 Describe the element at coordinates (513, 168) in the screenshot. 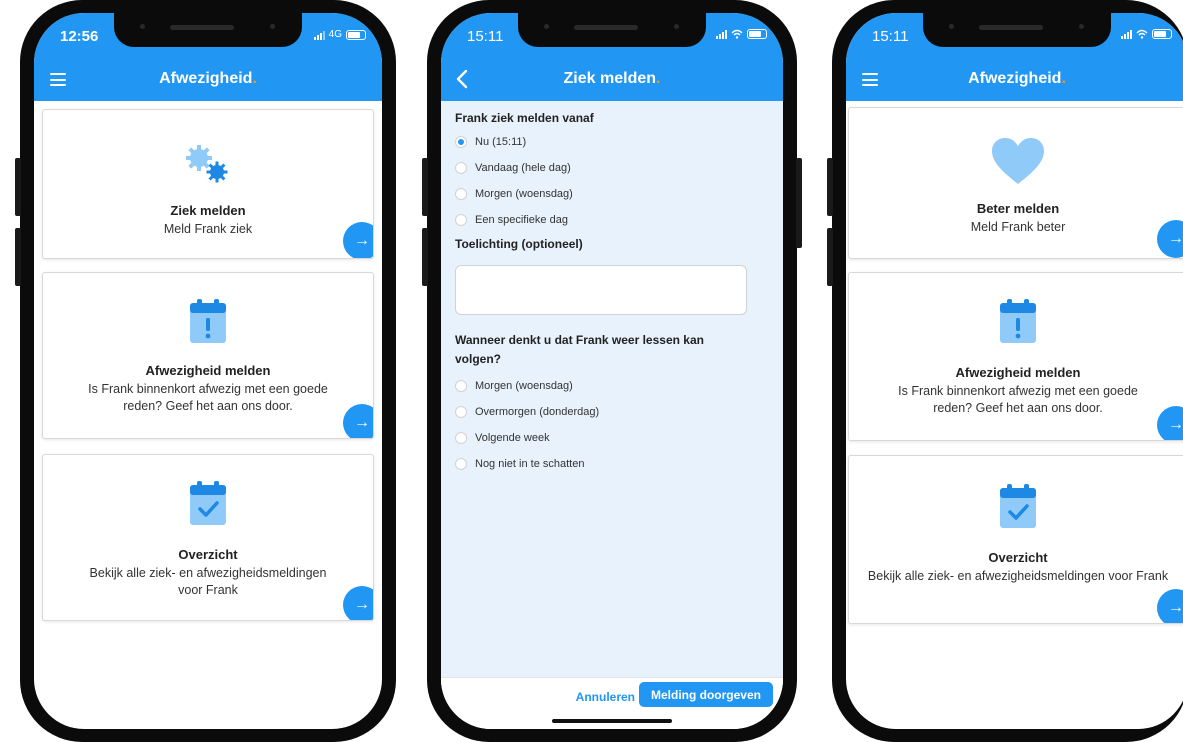

I see `radio-option: Vandaag (hele dag)` at that location.